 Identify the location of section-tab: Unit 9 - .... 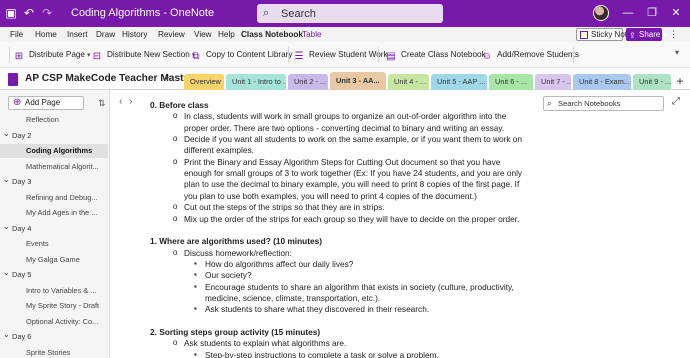
(652, 82).